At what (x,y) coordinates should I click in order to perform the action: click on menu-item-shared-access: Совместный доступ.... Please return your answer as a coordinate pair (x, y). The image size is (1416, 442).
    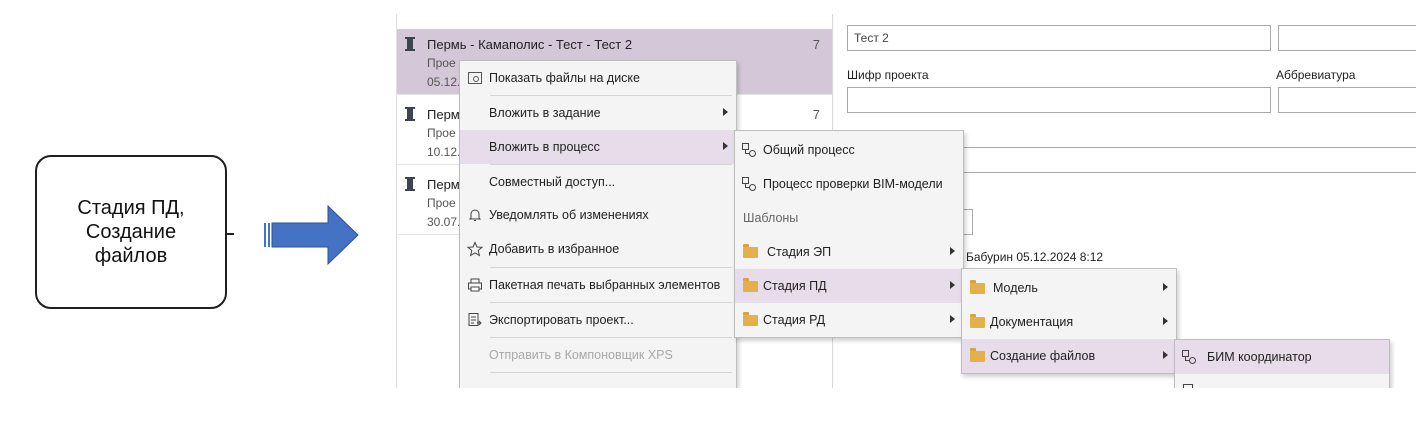
    Looking at the image, I should click on (598, 182).